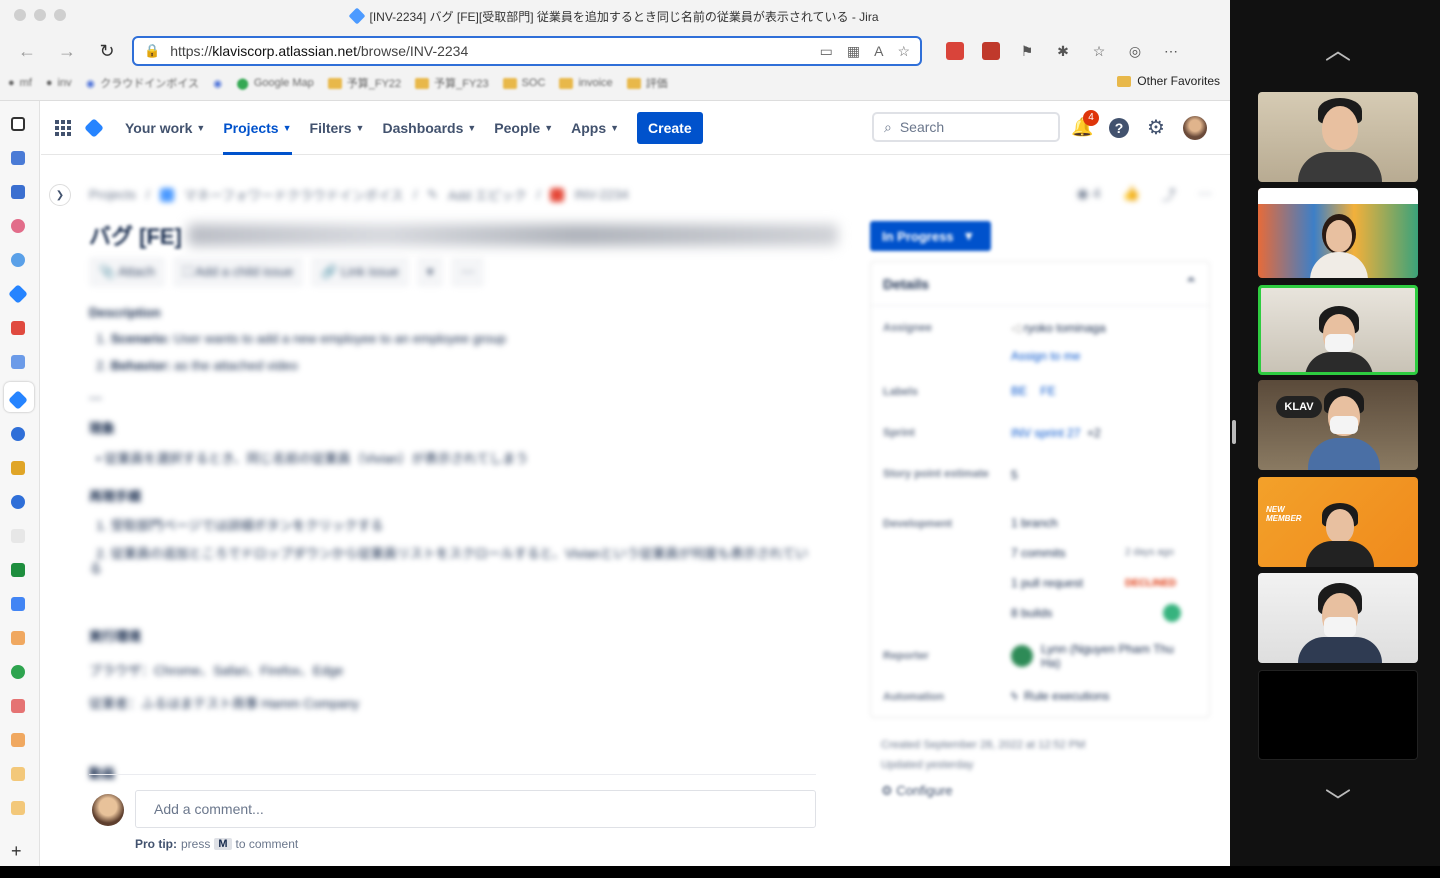 The image size is (1440, 878). I want to click on assignee-value: ◁ ryoko tominaga, so click(1058, 328).